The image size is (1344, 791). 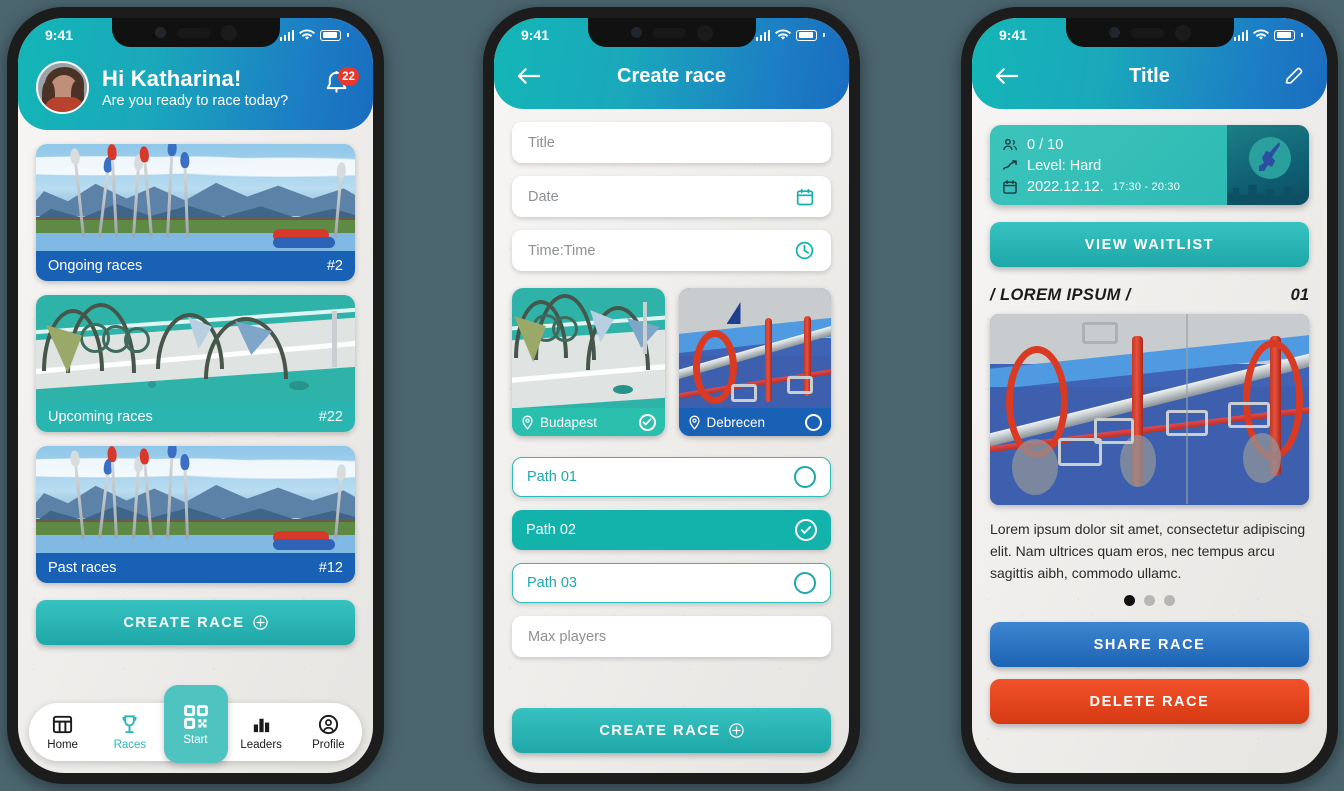 I want to click on race-card: Upcoming races #22, so click(x=195, y=363).